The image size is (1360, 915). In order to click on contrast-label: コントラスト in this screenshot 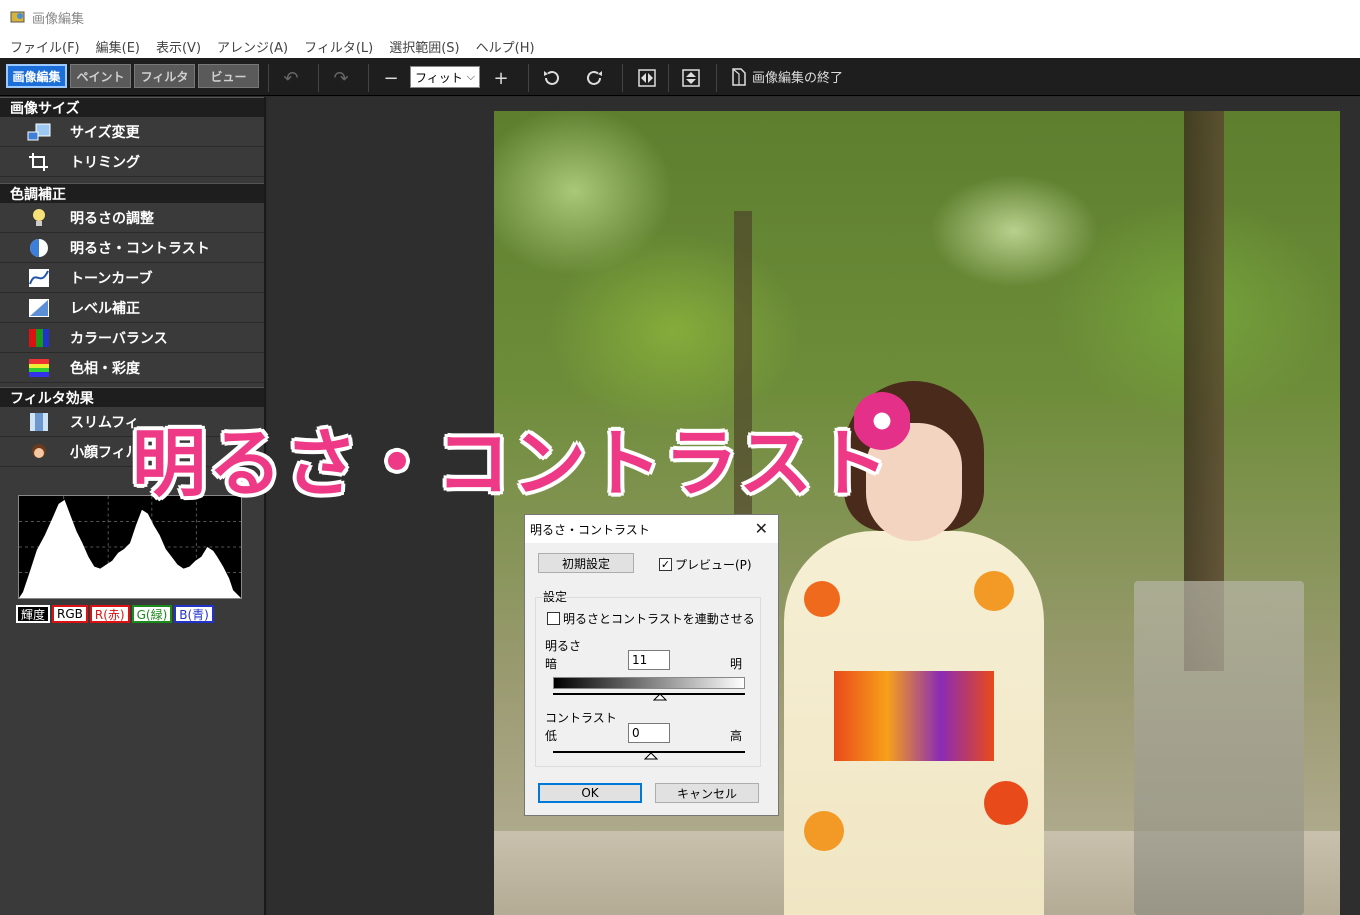, I will do `click(581, 718)`.